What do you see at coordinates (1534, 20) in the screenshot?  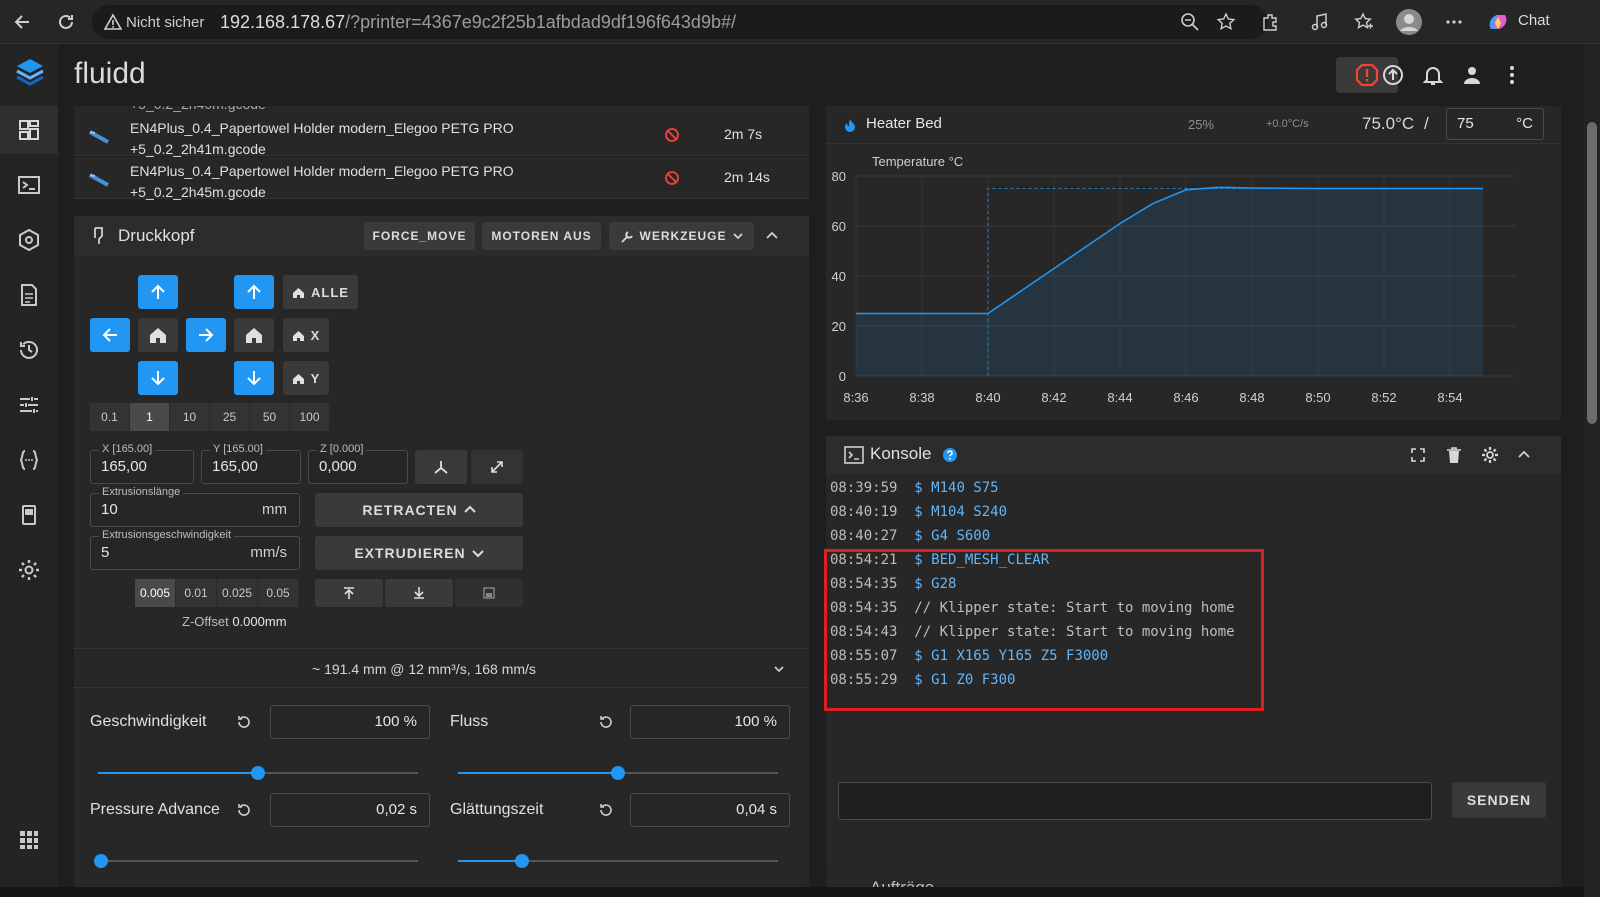 I see `chat-label: Chat` at bounding box center [1534, 20].